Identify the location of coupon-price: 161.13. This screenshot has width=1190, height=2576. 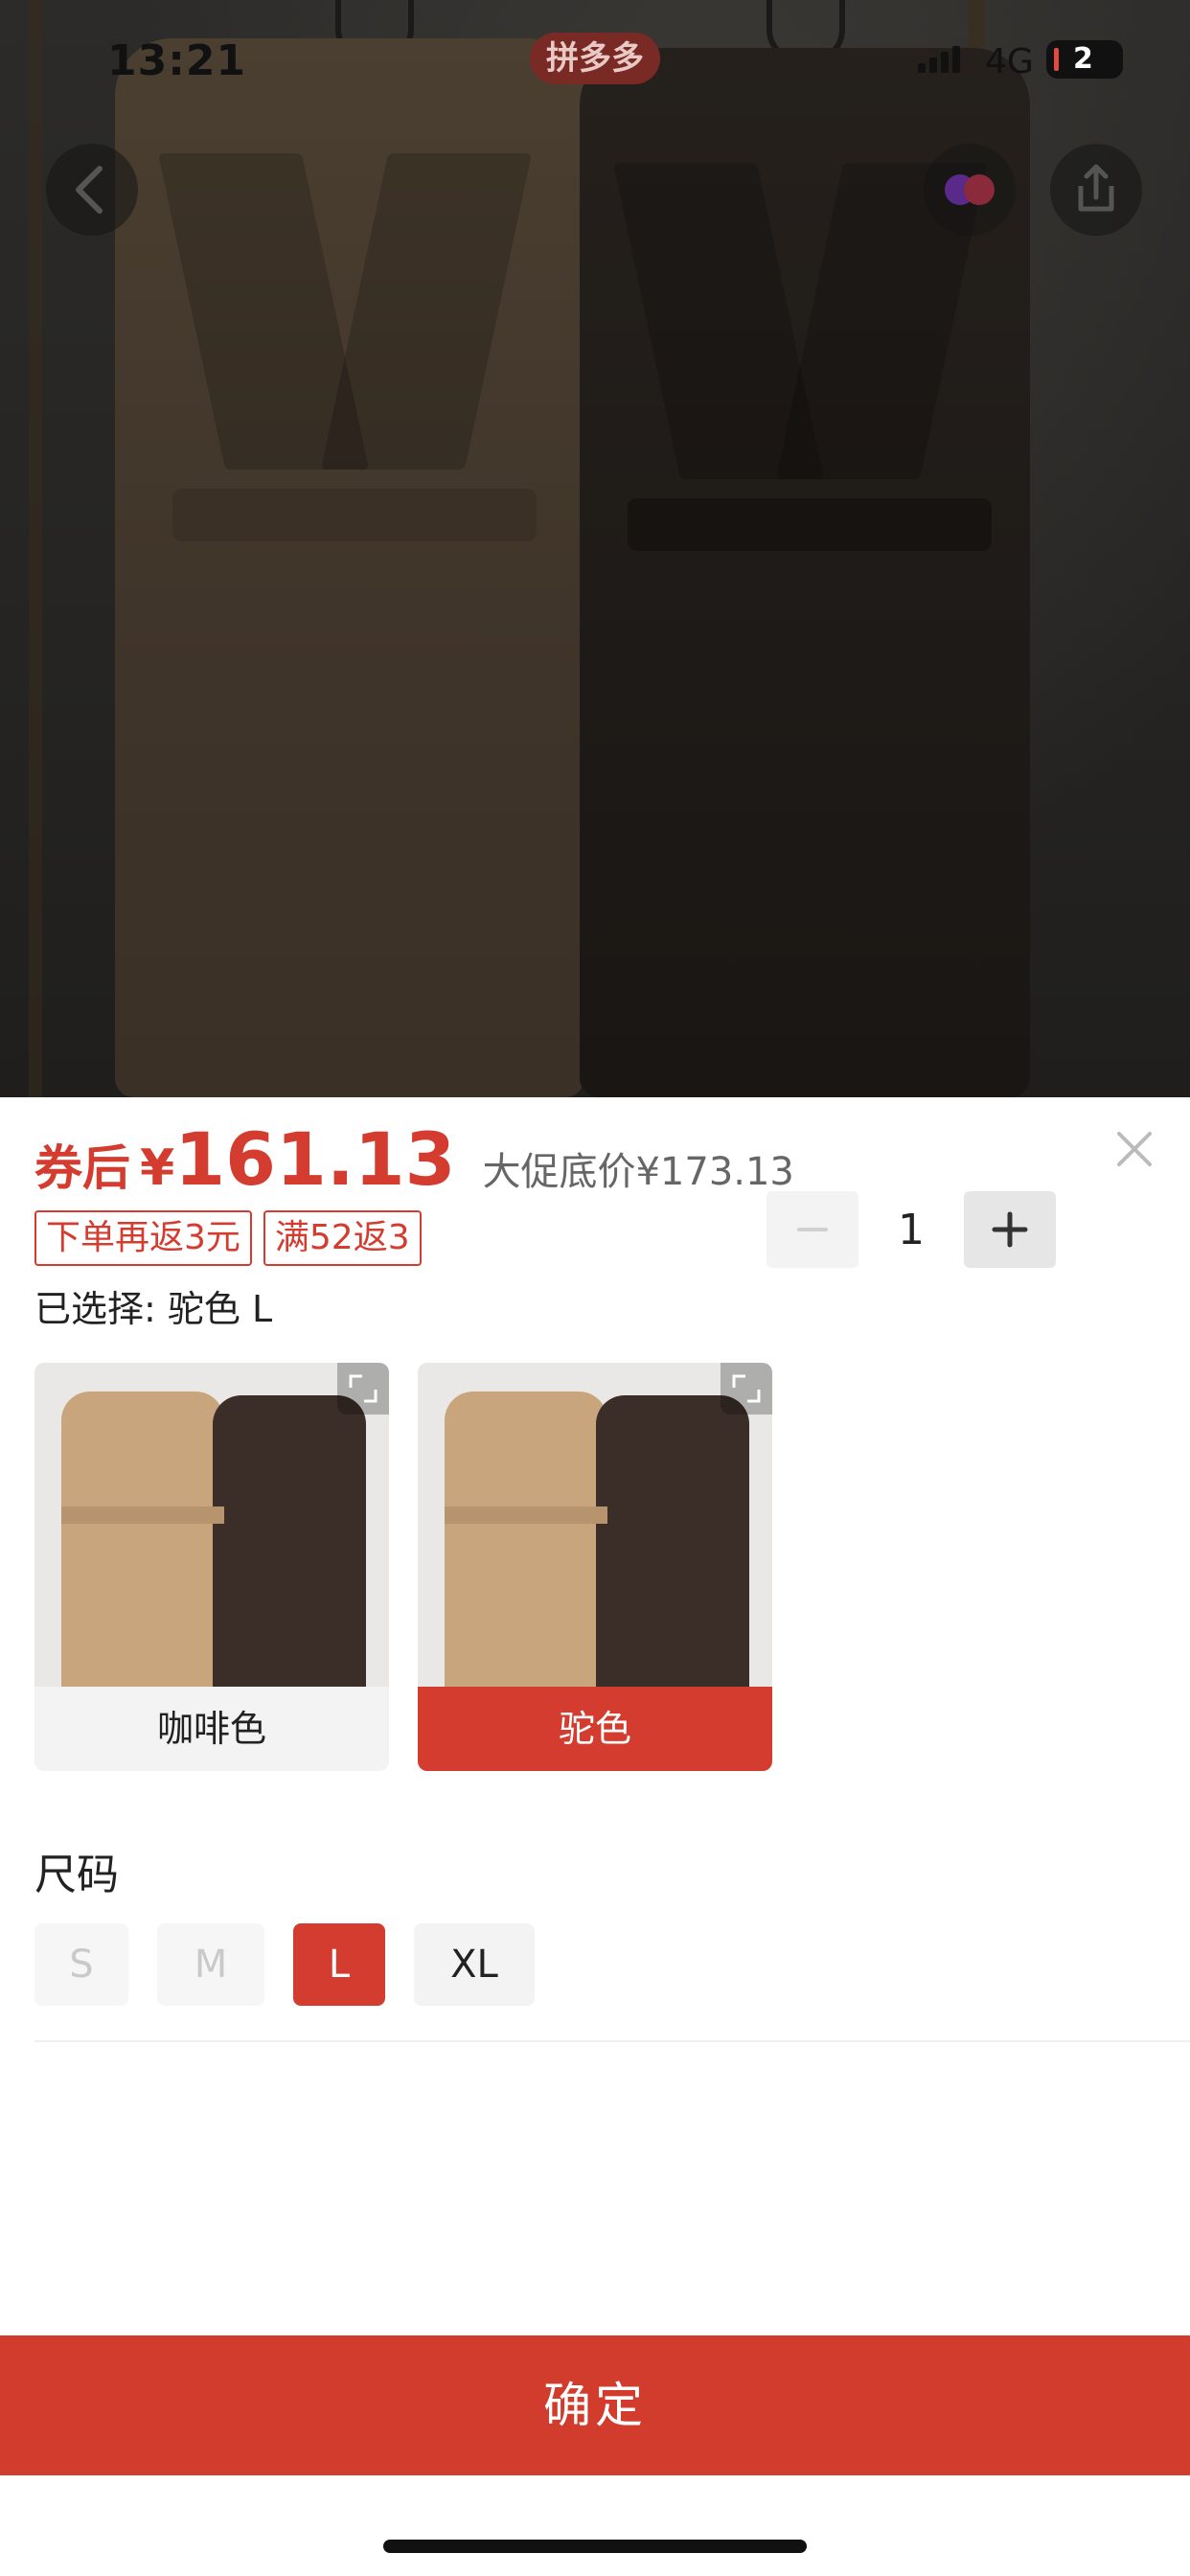
(315, 1159).